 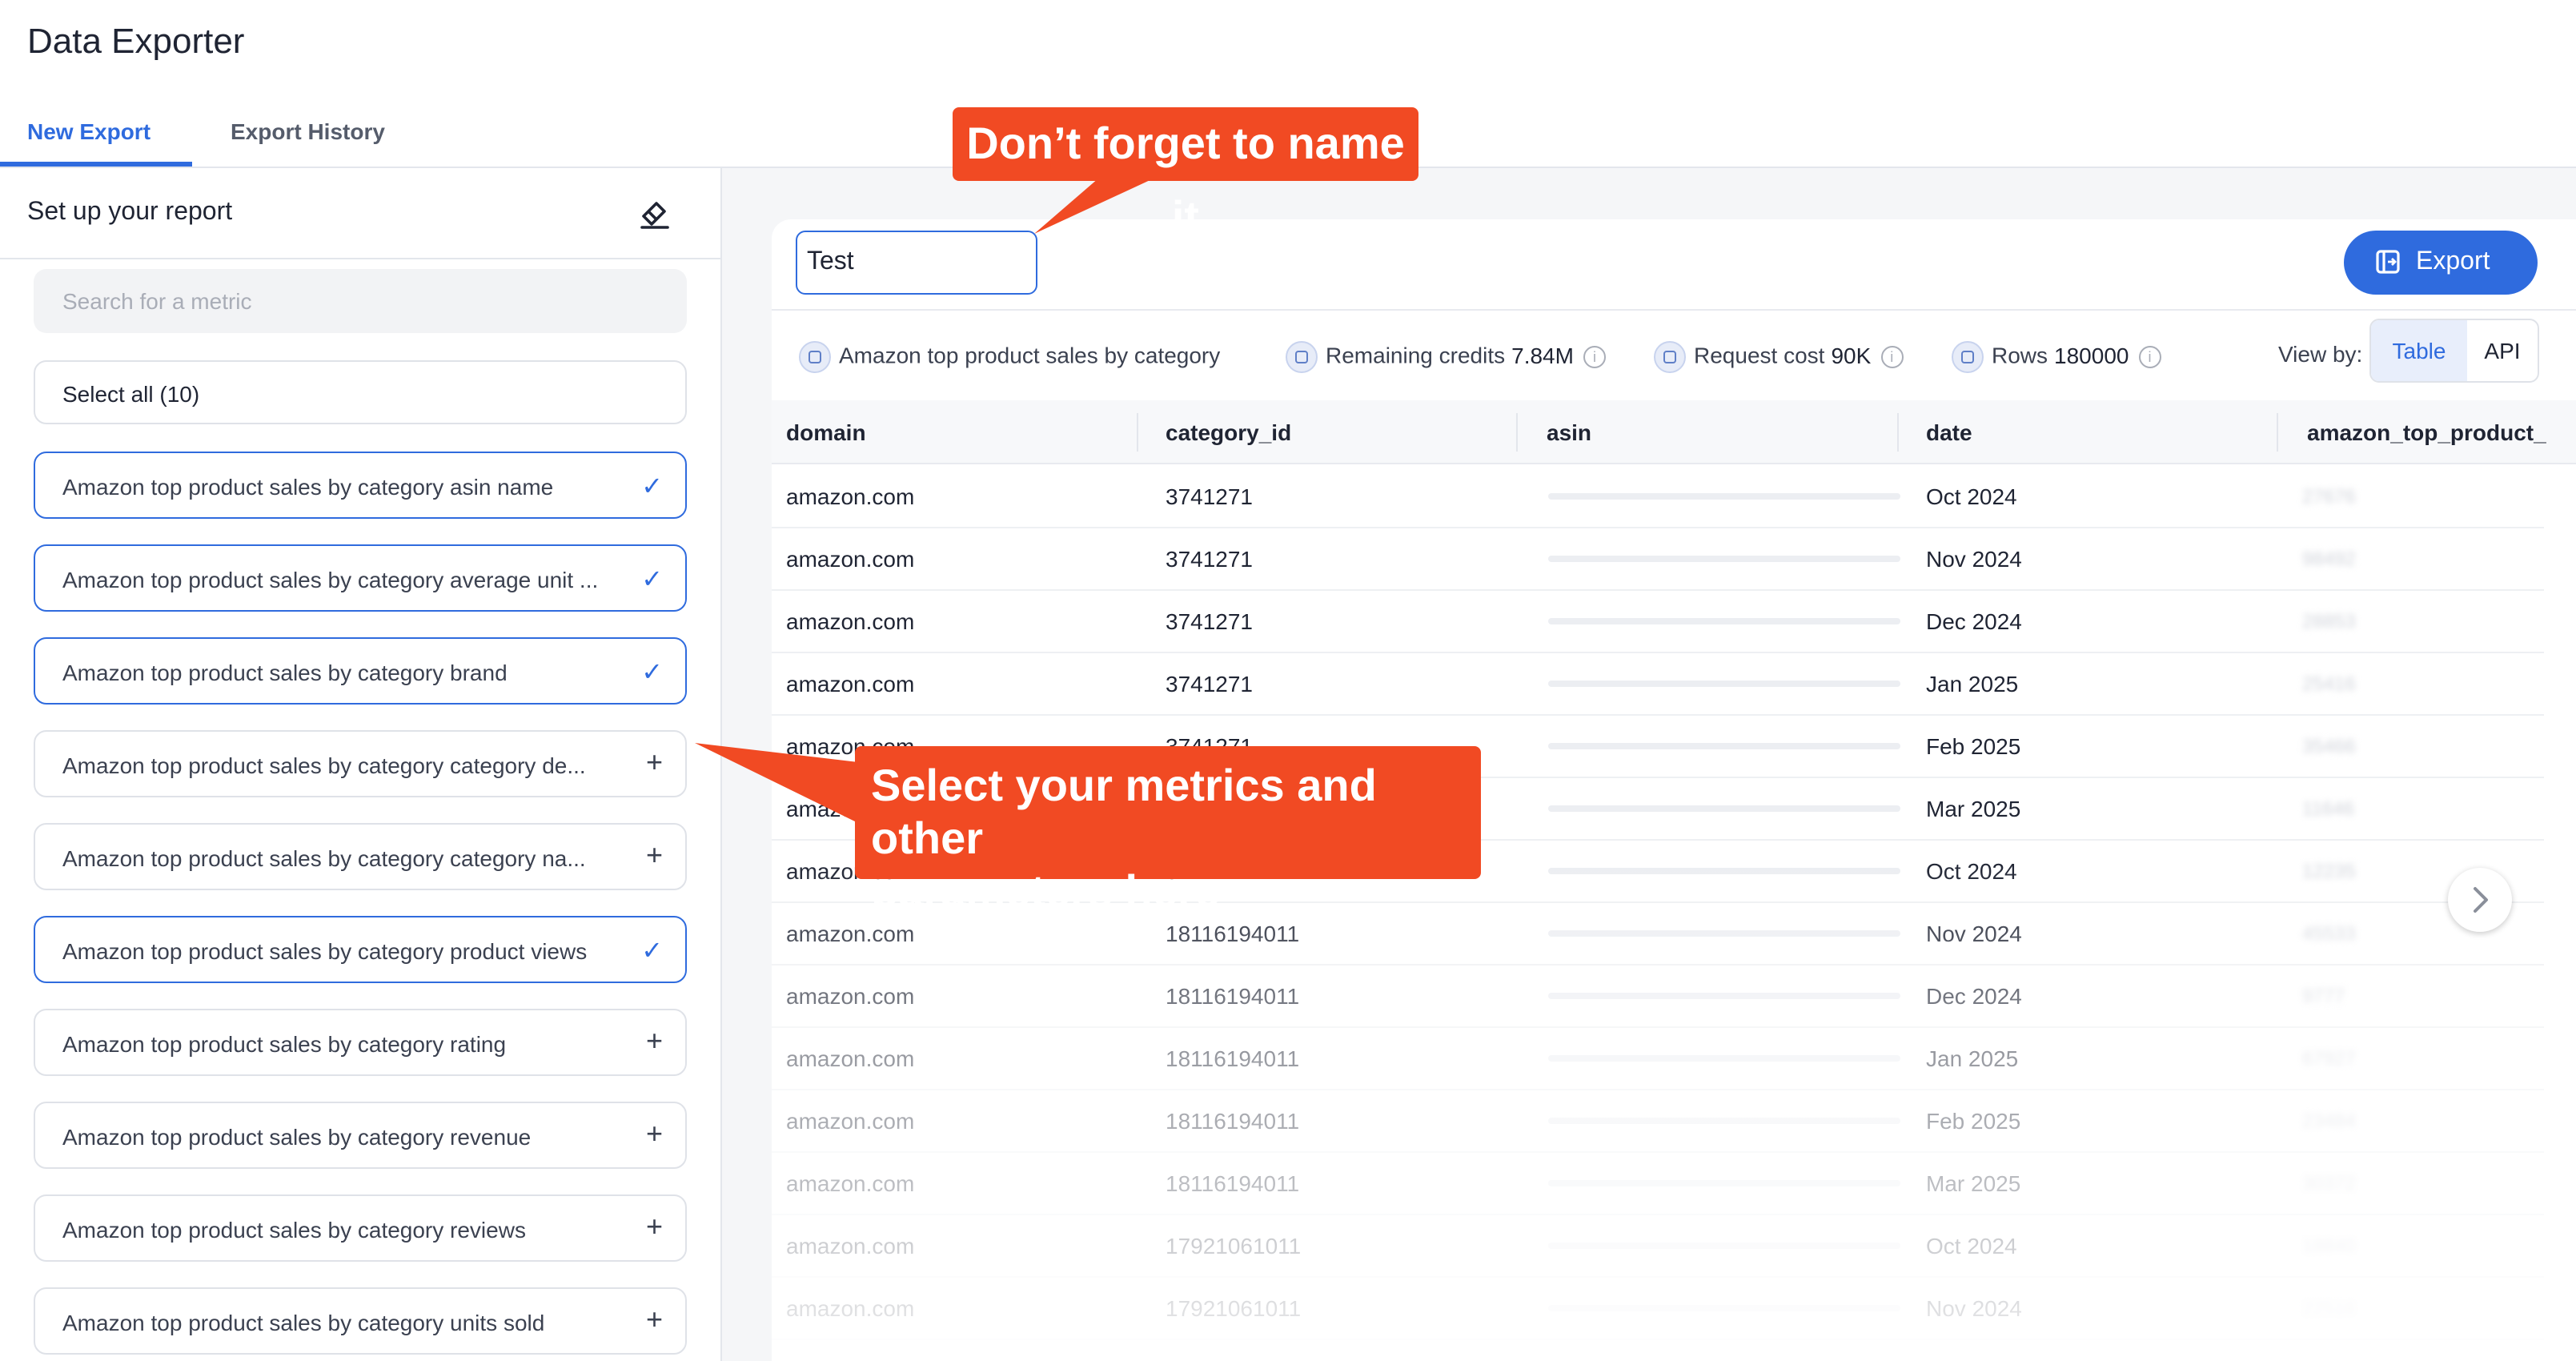 I want to click on blurred-value: 23484, so click(x=2329, y=1121).